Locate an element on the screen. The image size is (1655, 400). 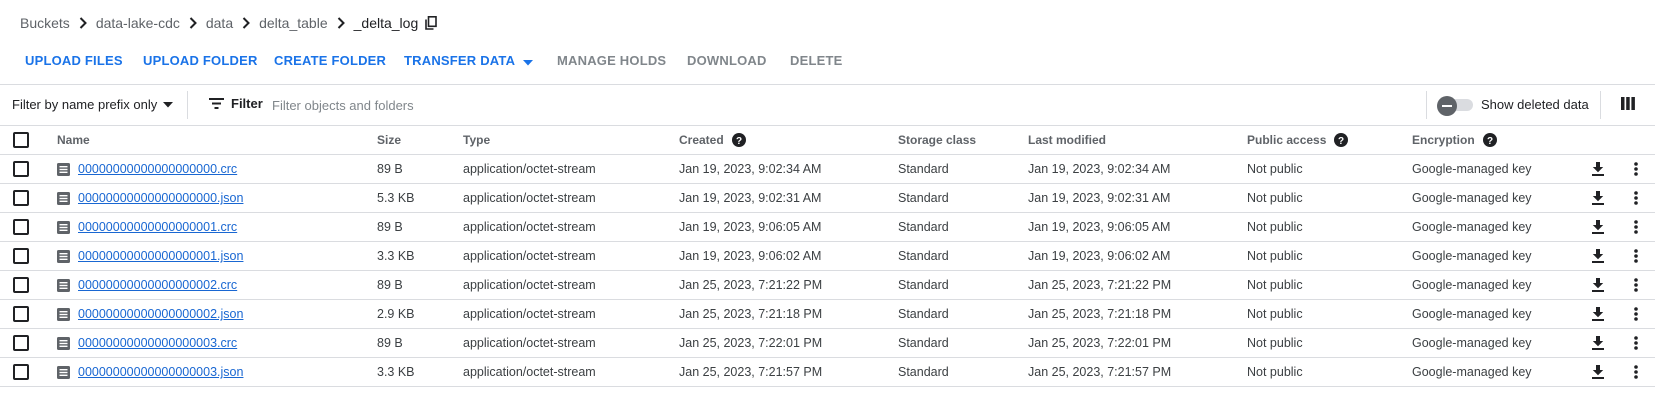
column-header-encryption-label: Encryption is located at coordinates (1443, 140).